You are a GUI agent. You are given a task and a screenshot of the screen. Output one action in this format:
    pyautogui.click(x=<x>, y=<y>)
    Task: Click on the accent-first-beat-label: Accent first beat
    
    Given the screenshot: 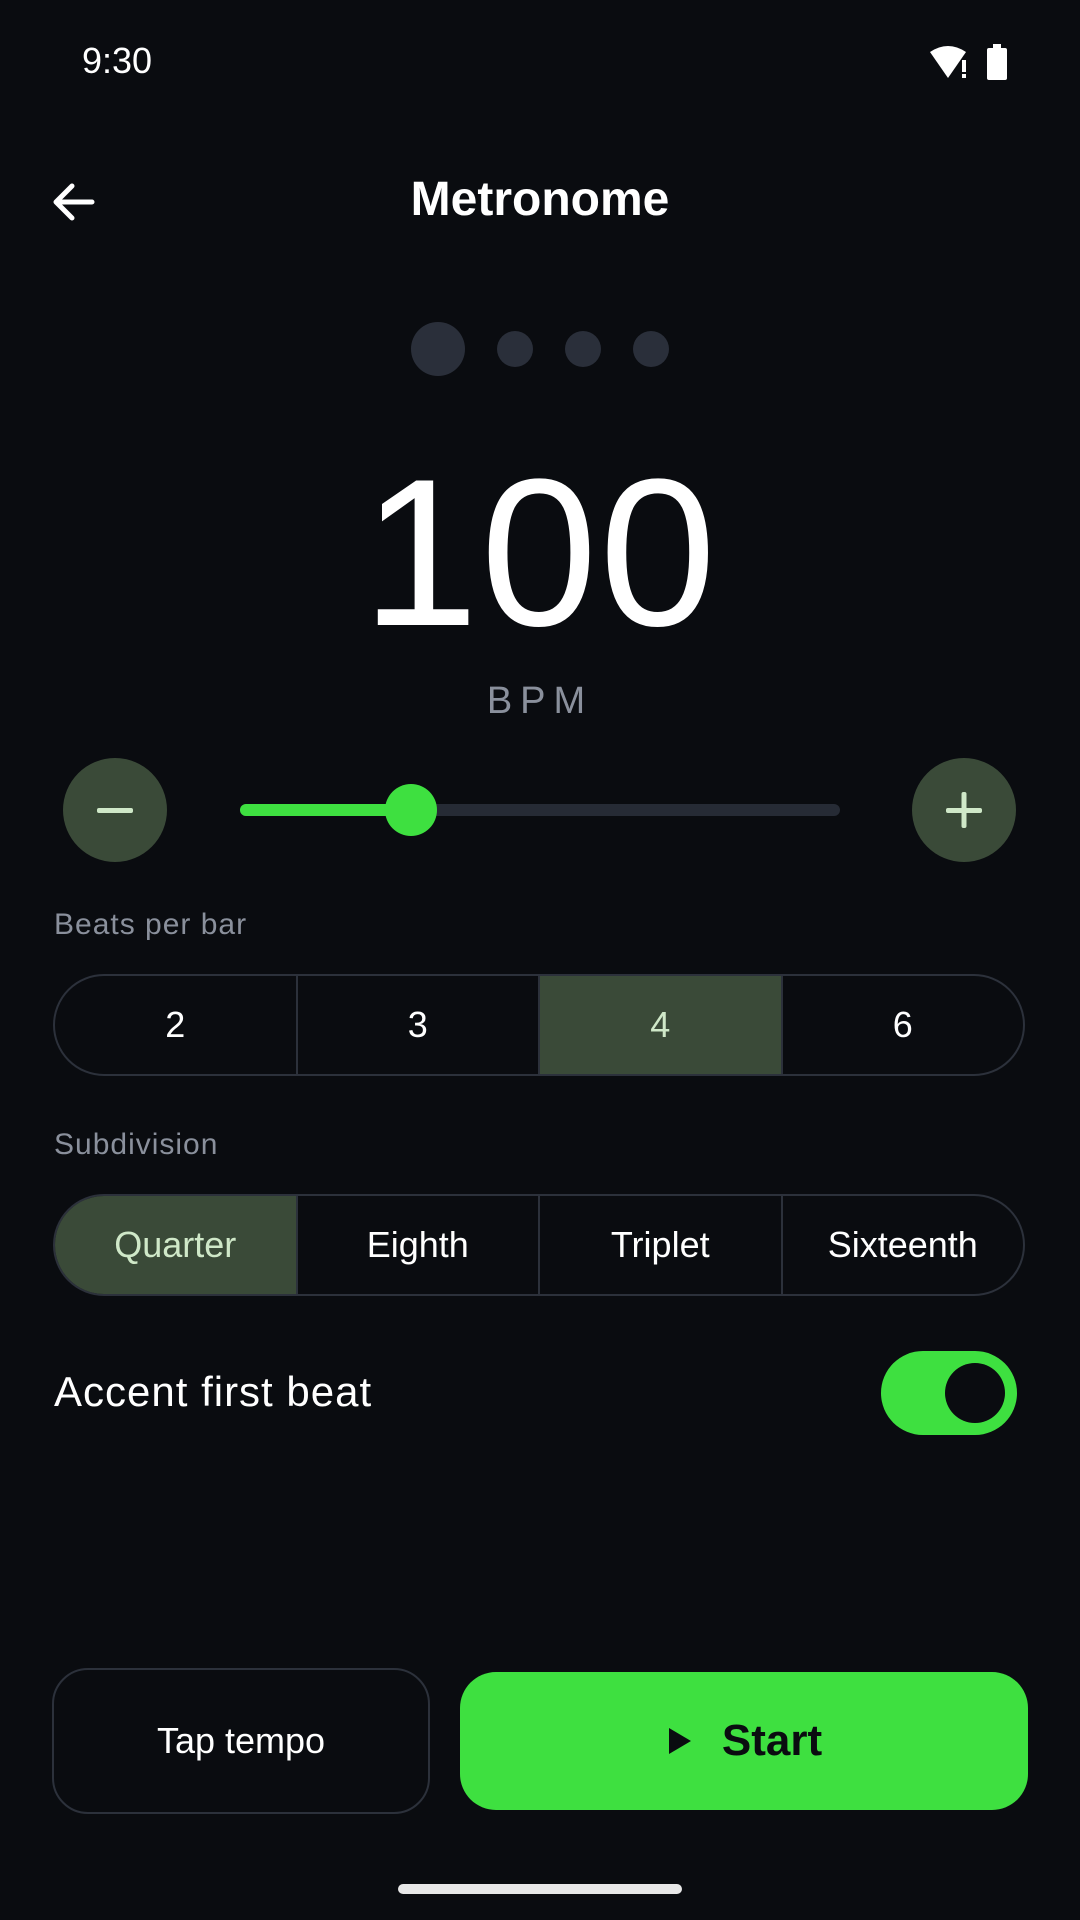 What is the action you would take?
    pyautogui.click(x=213, y=1391)
    